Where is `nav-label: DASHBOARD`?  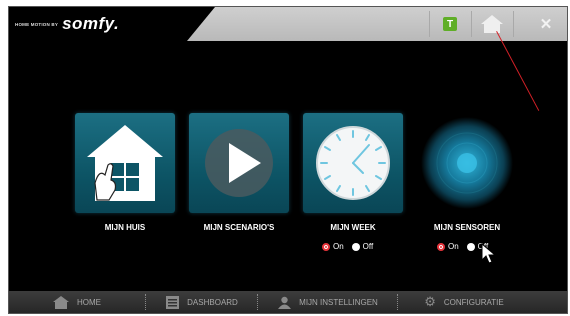
nav-label: DASHBOARD is located at coordinates (212, 302).